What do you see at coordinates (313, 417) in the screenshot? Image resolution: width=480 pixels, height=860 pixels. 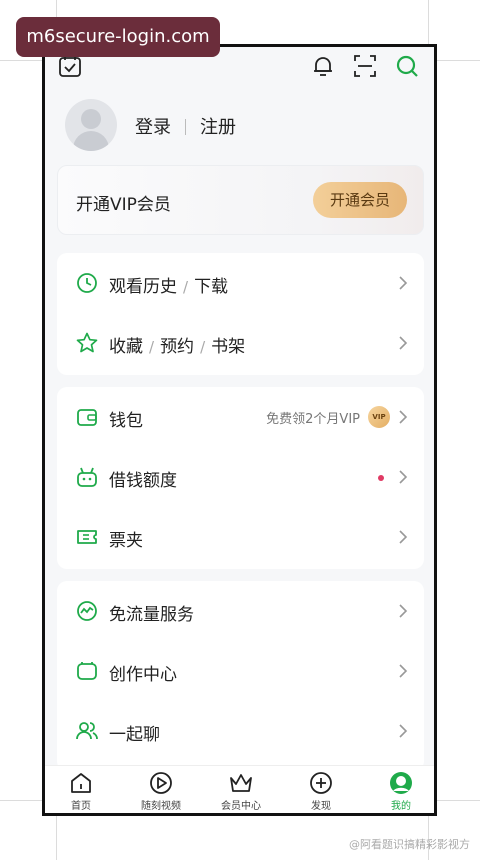 I see `wallet-promo-text: 免费领2个月VIP` at bounding box center [313, 417].